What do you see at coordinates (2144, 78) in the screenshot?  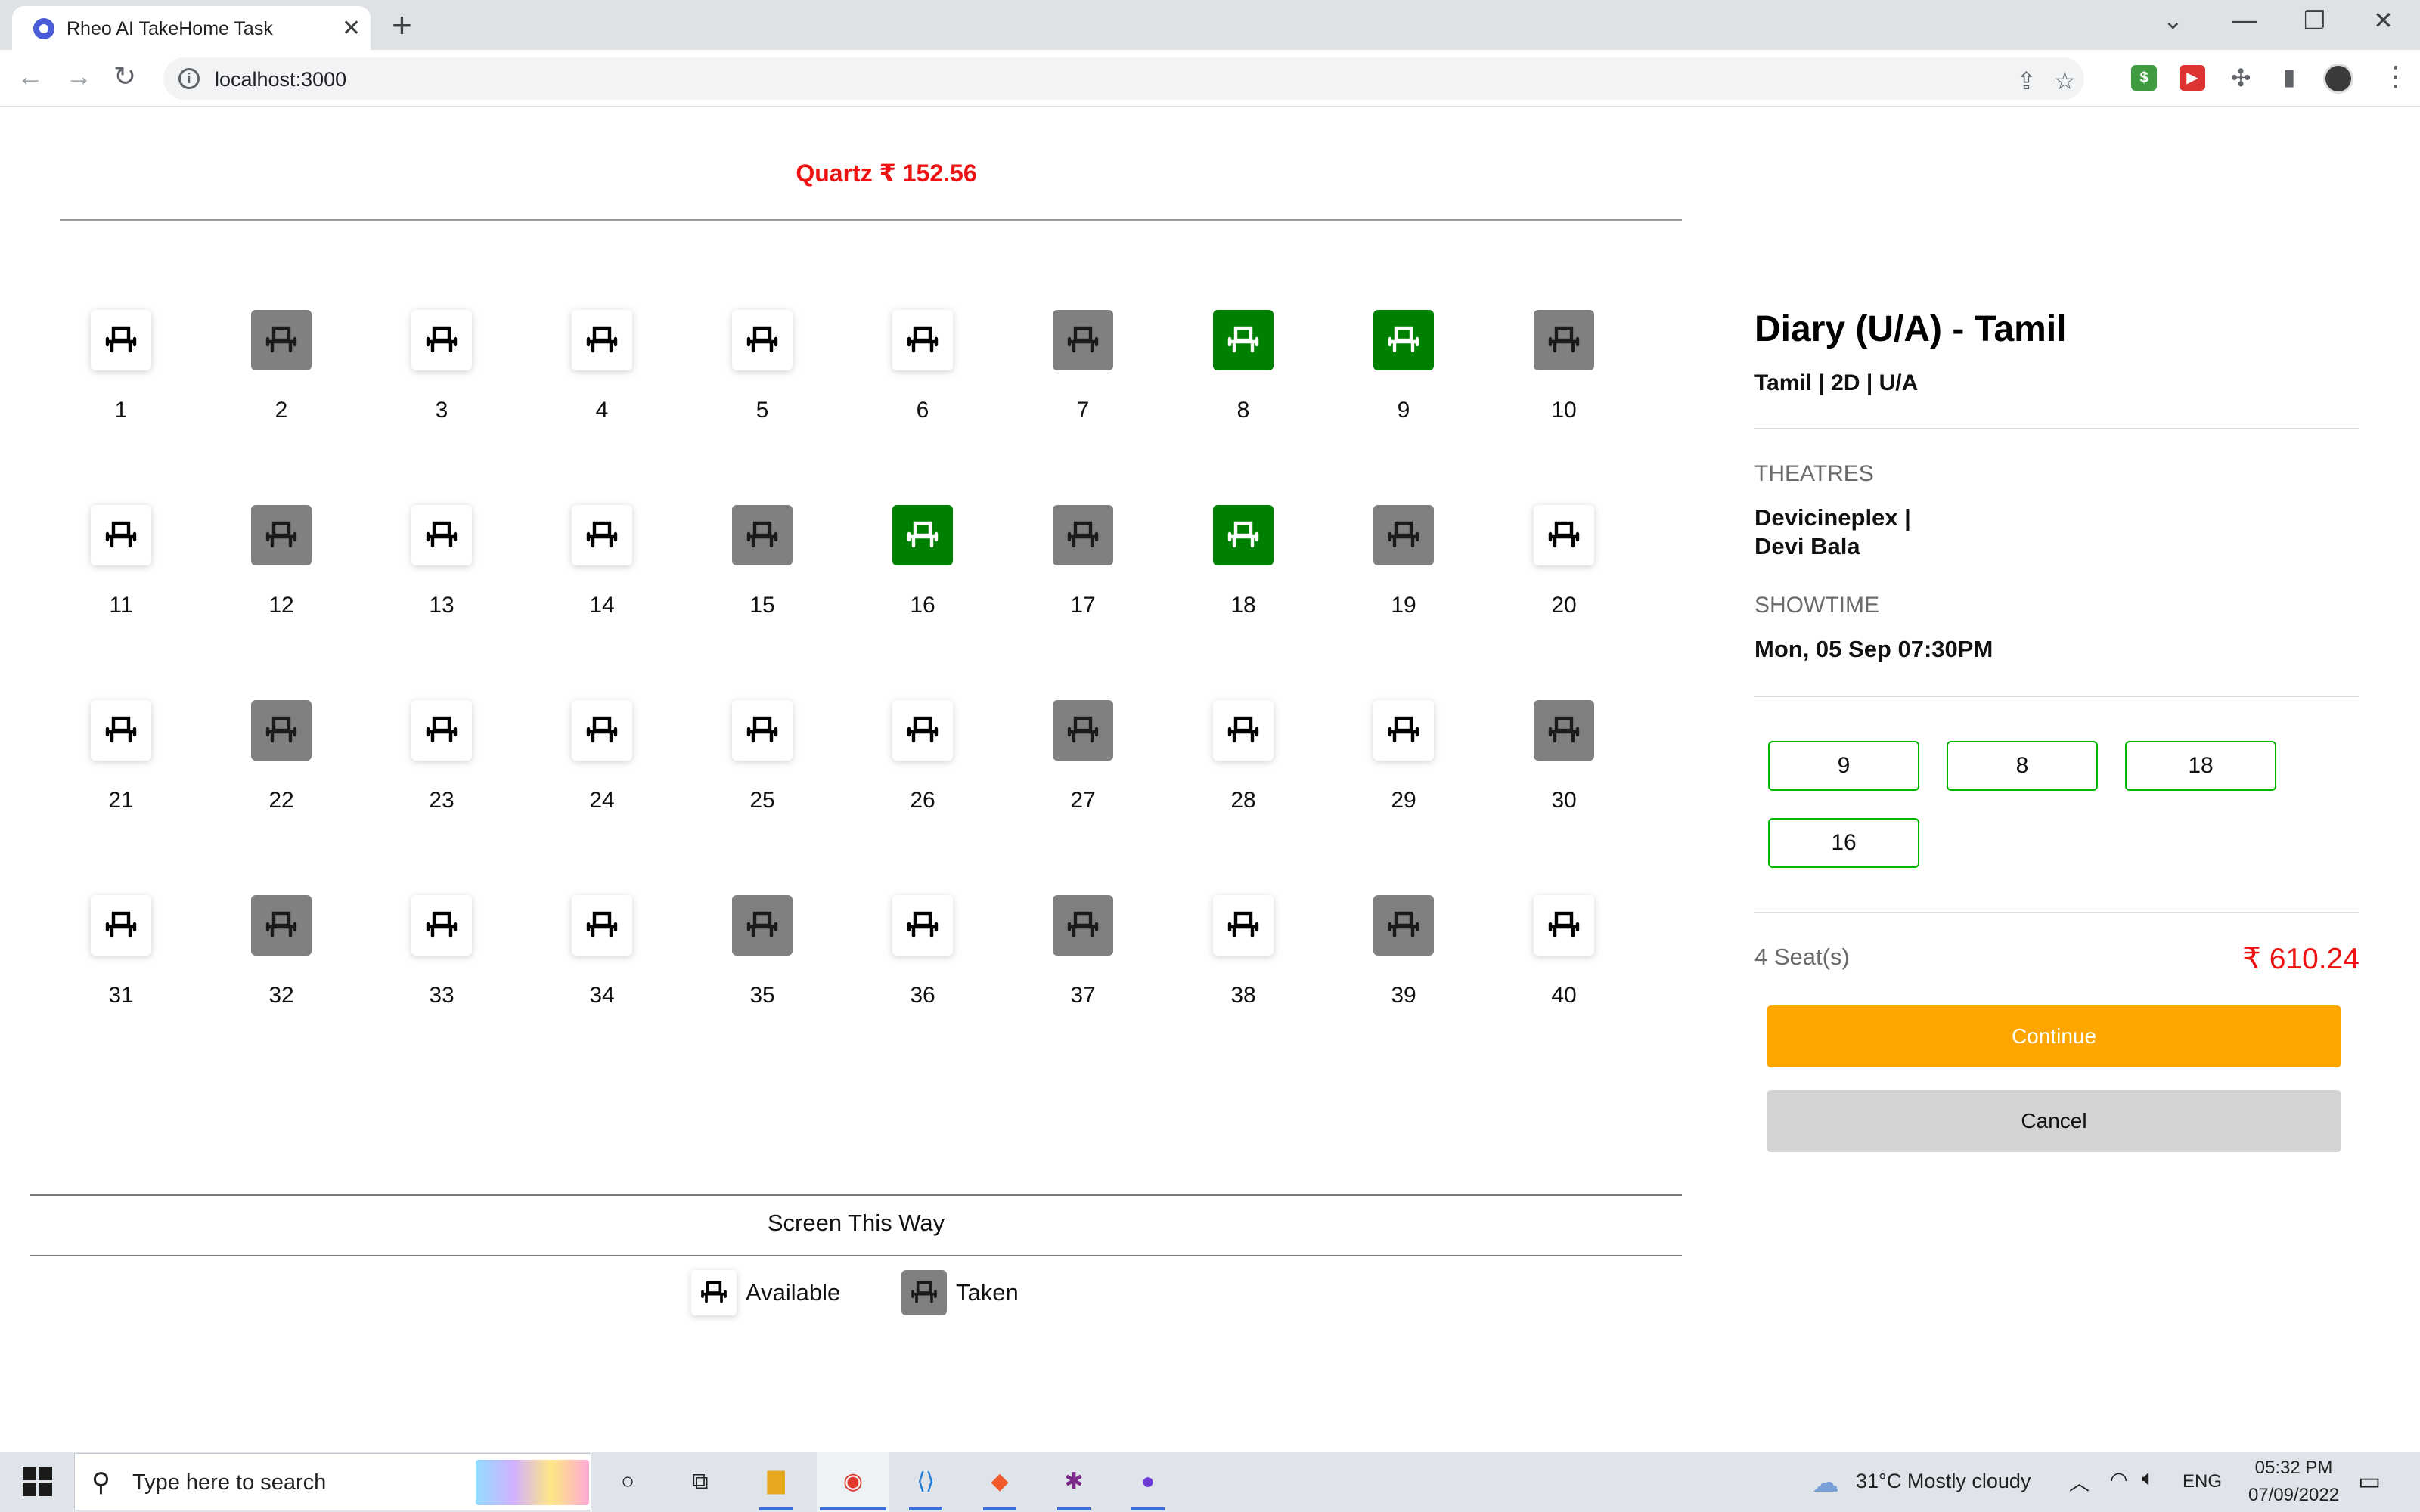 I see `money-extension-icon: $` at bounding box center [2144, 78].